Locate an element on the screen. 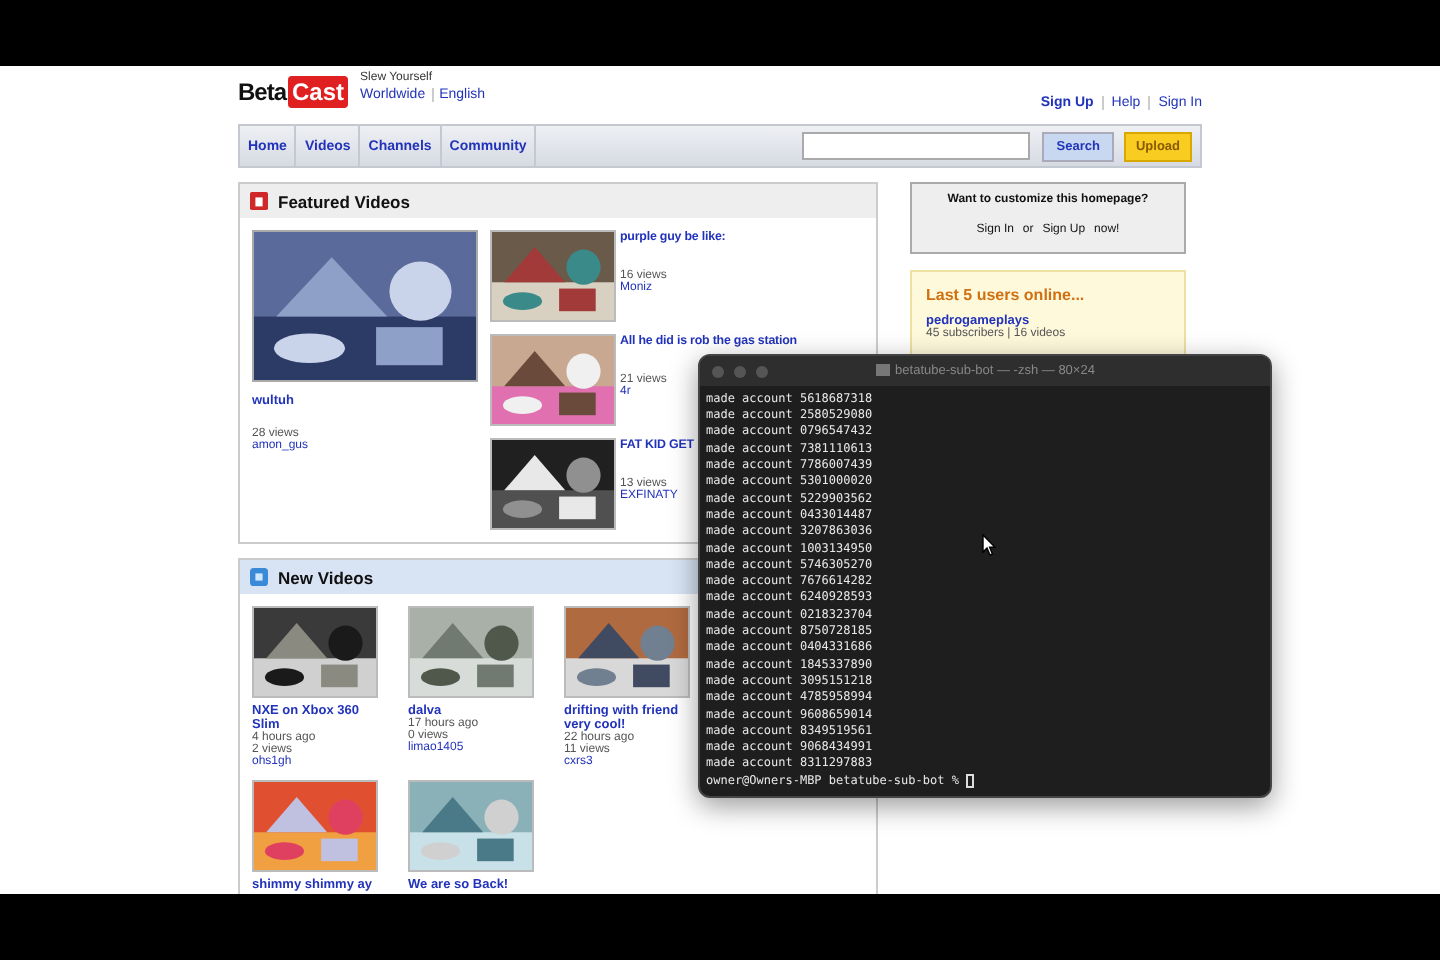 This screenshot has height=960, width=1440. text-cursor is located at coordinates (970, 781).